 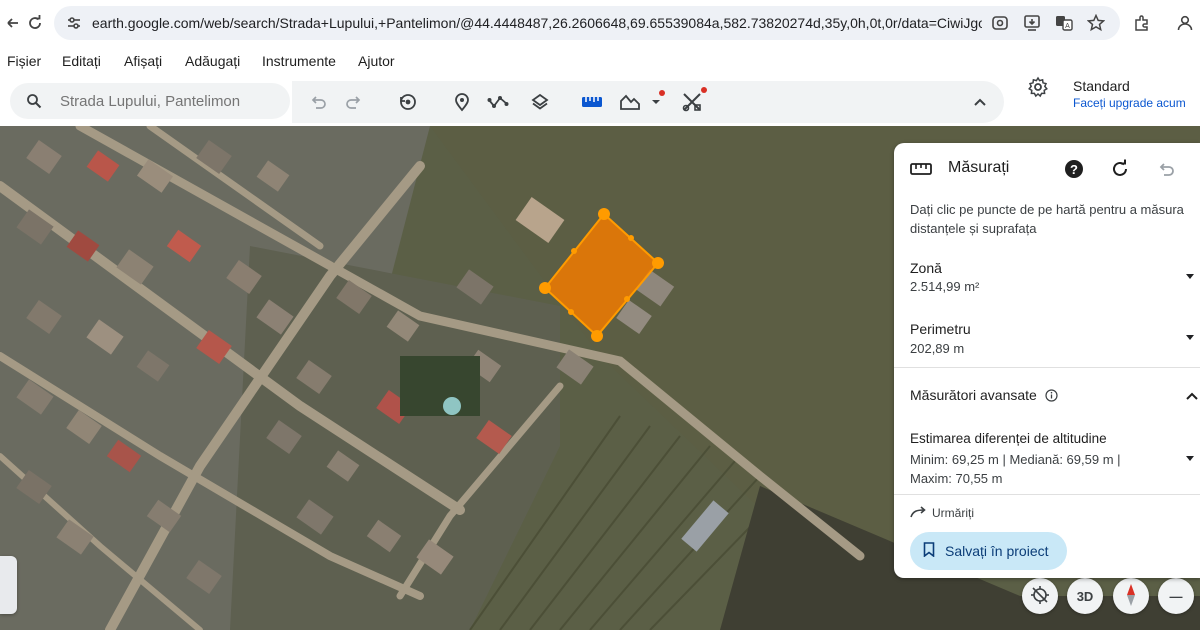 I want to click on follow-label: Urmăriți, so click(x=953, y=513).